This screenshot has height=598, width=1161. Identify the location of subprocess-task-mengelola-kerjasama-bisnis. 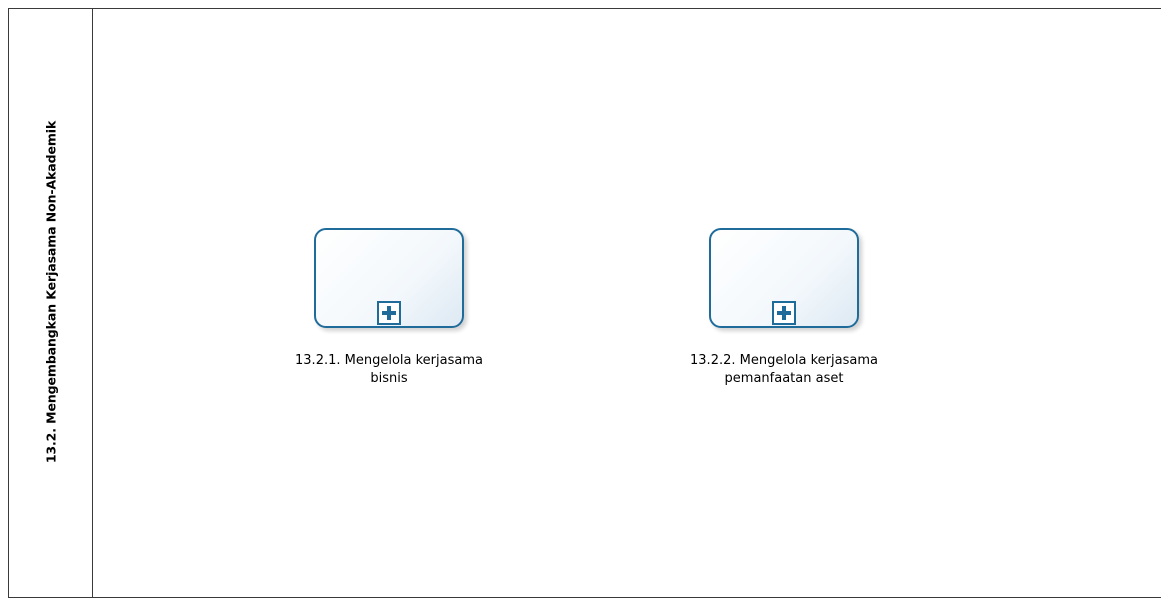
(389, 278).